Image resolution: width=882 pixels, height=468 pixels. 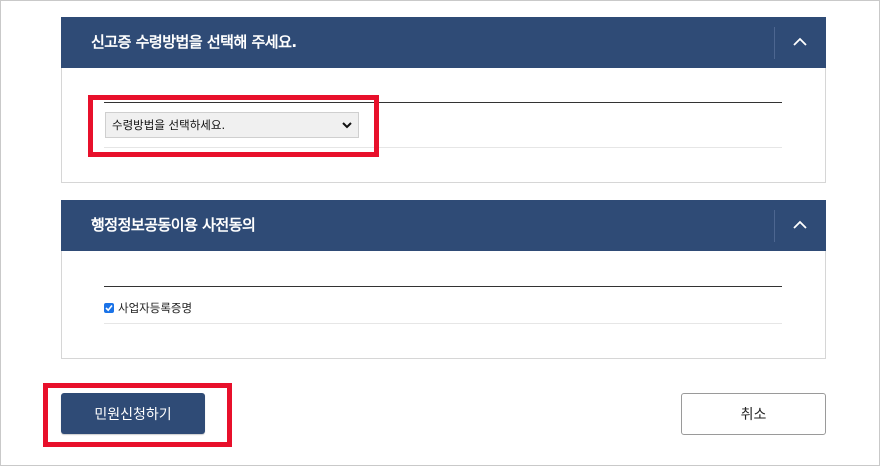 What do you see at coordinates (347, 125) in the screenshot?
I see `chevron-down-icon` at bounding box center [347, 125].